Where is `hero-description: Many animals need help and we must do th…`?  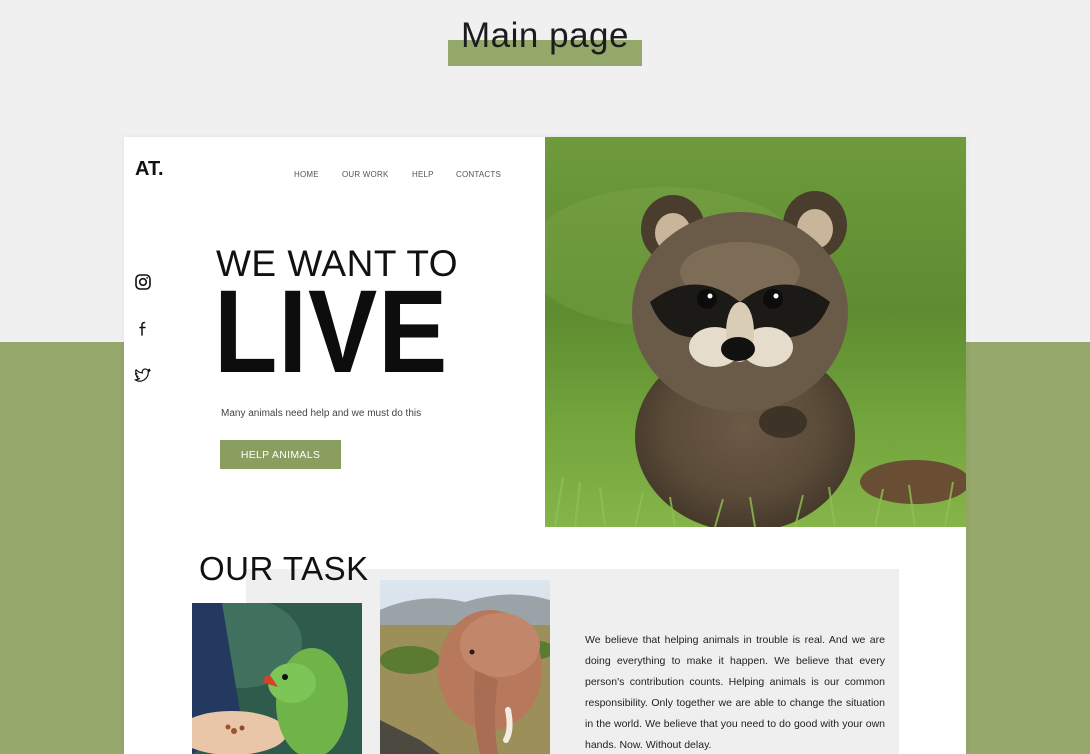
hero-description: Many animals need help and we must do th… is located at coordinates (321, 413).